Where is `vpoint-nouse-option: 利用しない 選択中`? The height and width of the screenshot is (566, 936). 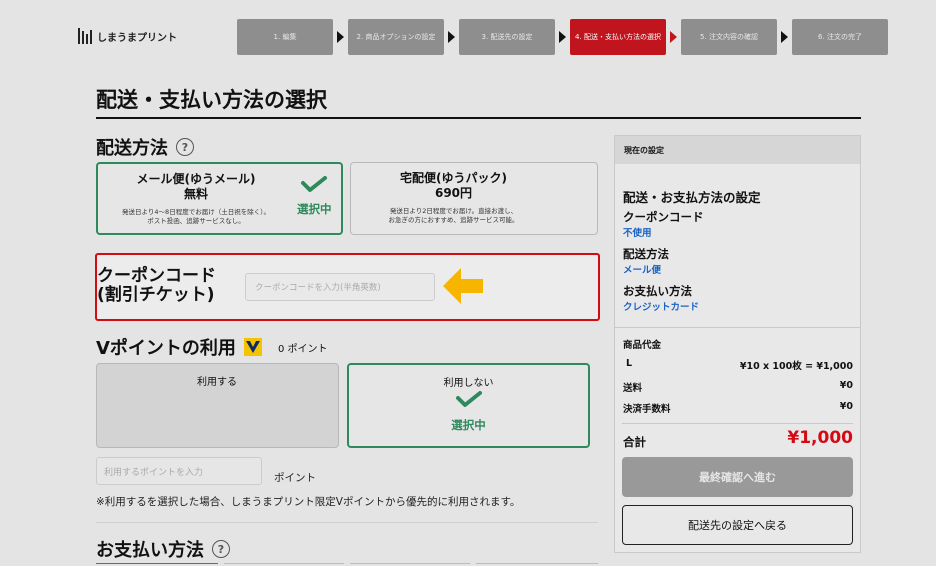
vpoint-nouse-option: 利用しない 選択中 is located at coordinates (468, 405).